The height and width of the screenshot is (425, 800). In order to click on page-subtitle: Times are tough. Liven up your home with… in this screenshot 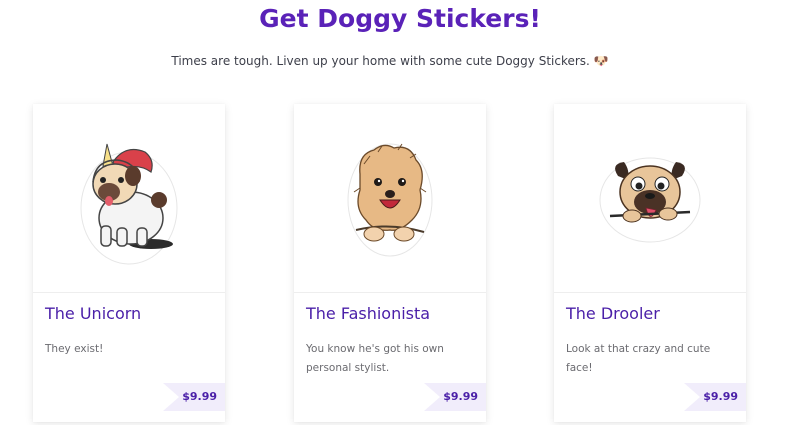, I will do `click(390, 61)`.